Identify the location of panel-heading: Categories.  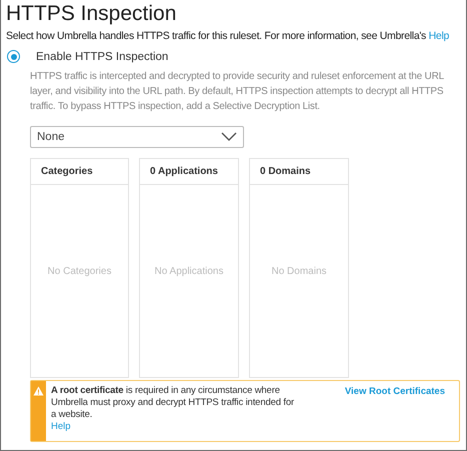
(79, 172).